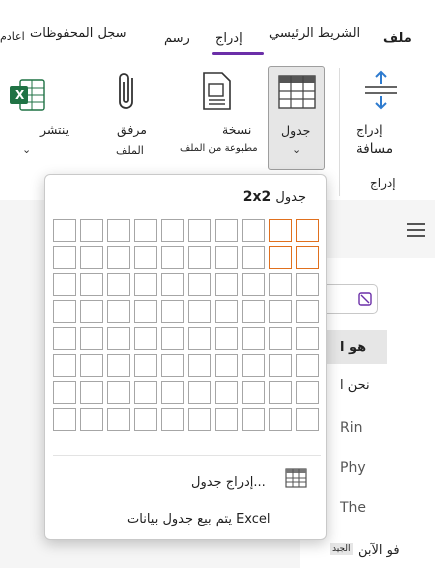 This screenshot has width=435, height=568. I want to click on note-line-4: Phy, so click(353, 468).